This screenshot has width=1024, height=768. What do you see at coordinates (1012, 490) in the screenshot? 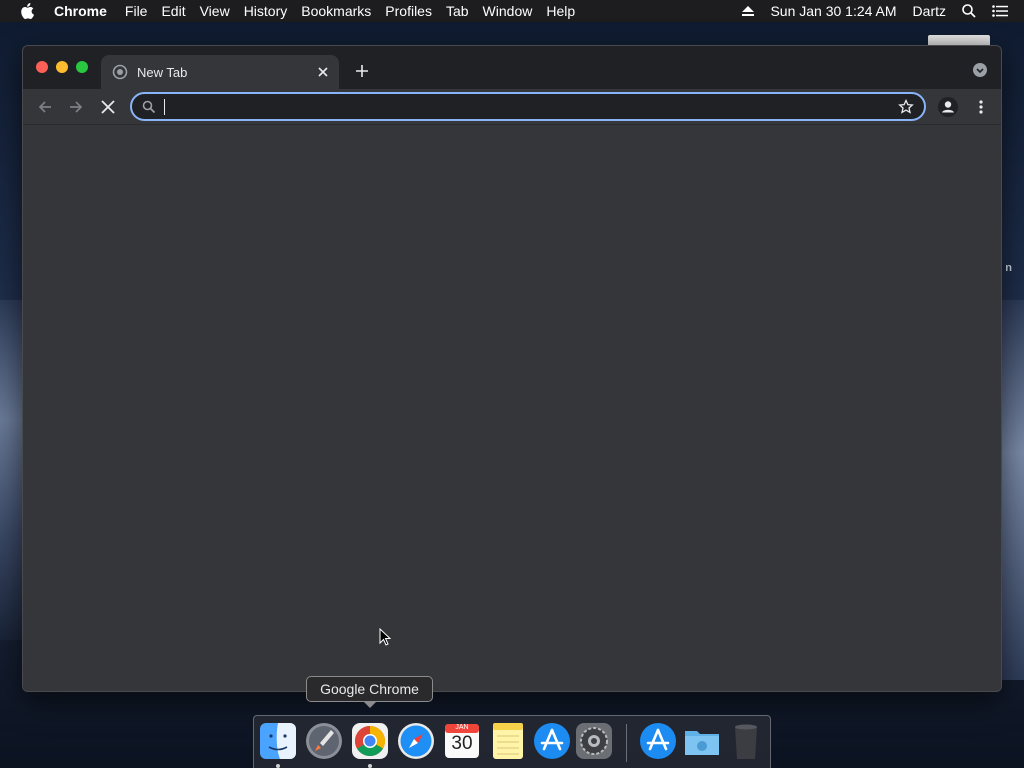
I see `wallpaper-mountain-right` at bounding box center [1012, 490].